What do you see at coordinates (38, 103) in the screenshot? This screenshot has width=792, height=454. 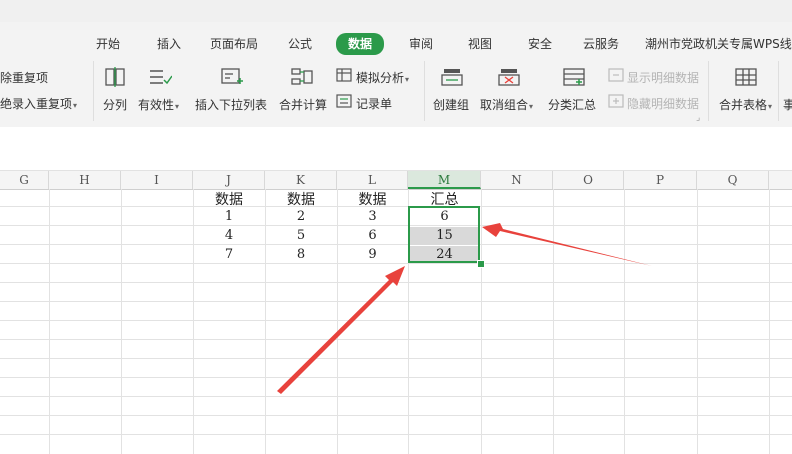 I see `reject-duplicates-button: 绝录入重复项▾` at bounding box center [38, 103].